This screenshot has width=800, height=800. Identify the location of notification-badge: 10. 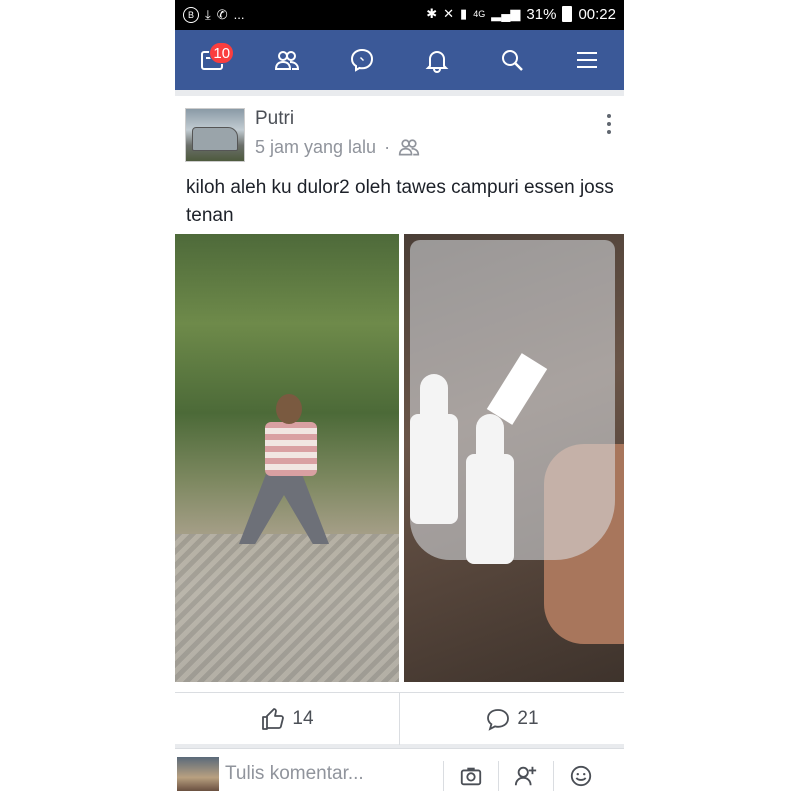
(222, 53).